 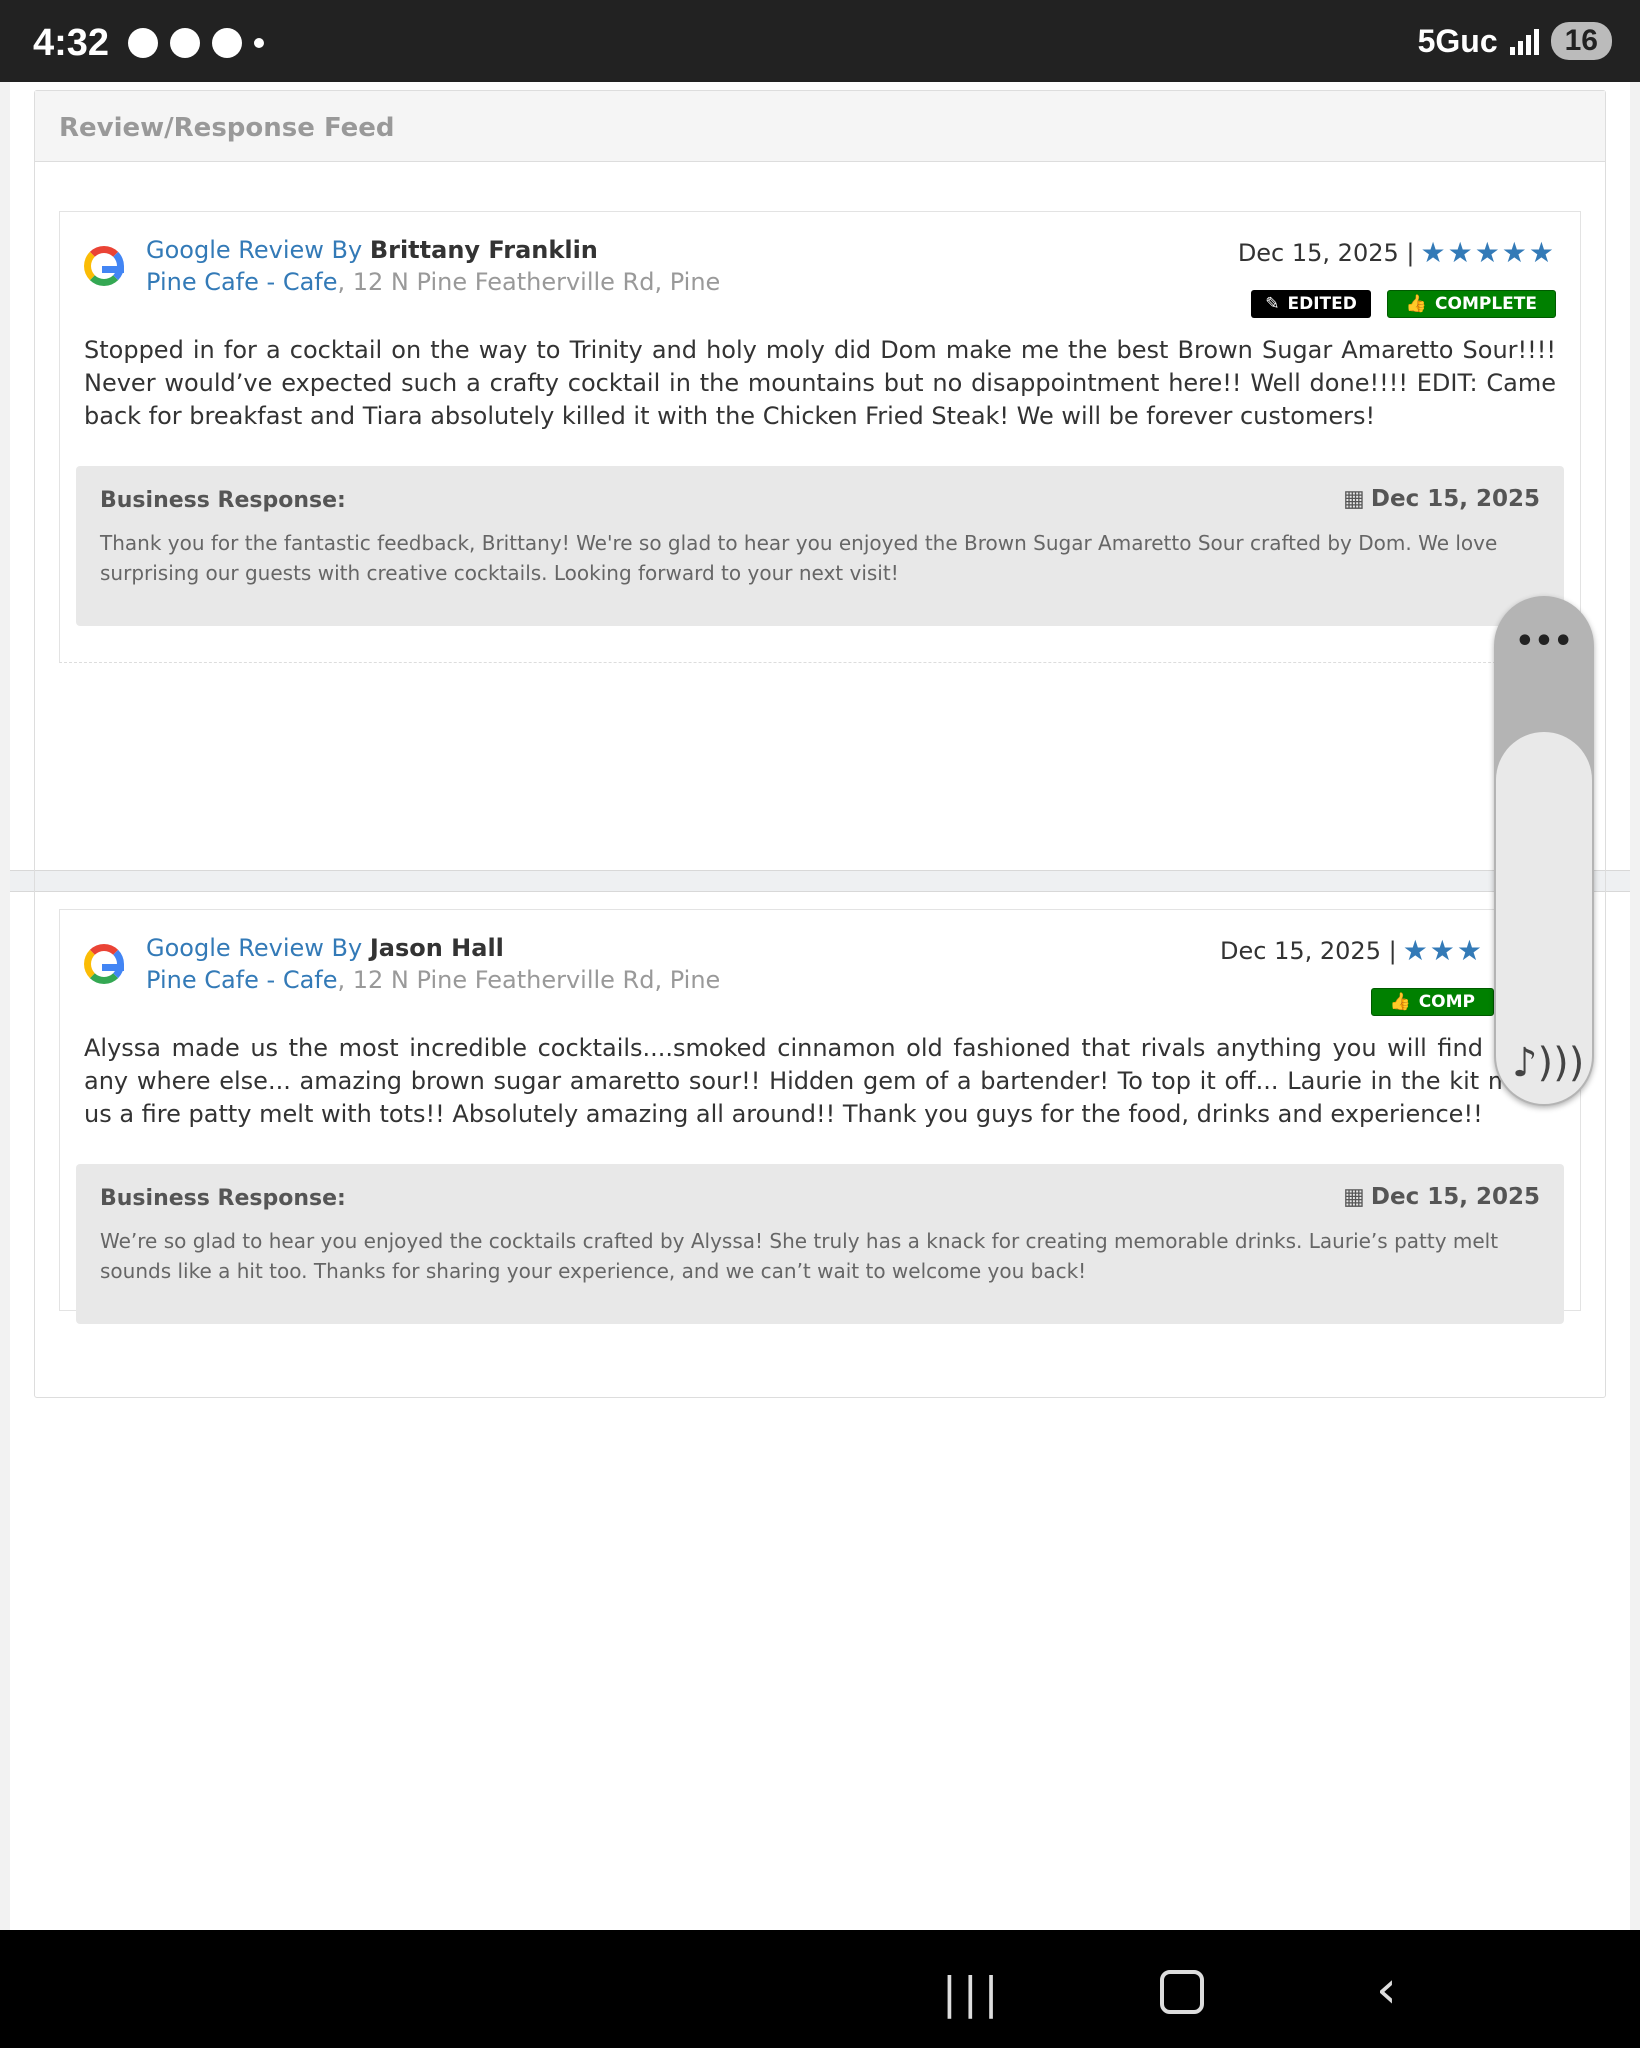 I want to click on complete-badge: 👍 COMP, so click(x=1432, y=1002).